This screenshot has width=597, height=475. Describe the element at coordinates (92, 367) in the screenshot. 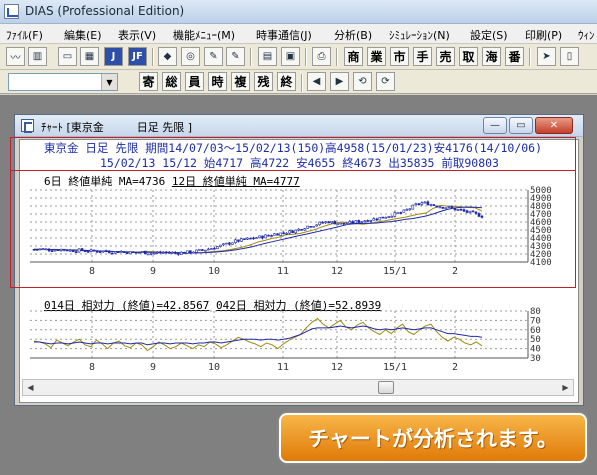

I see `rsi-x-tick-label: 8` at that location.